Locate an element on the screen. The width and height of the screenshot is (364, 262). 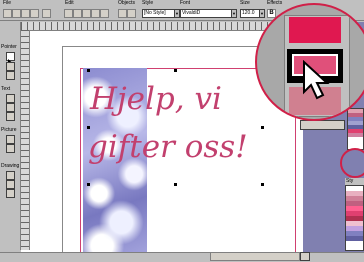
ellipse-tool-icon is located at coordinates (10, 193).